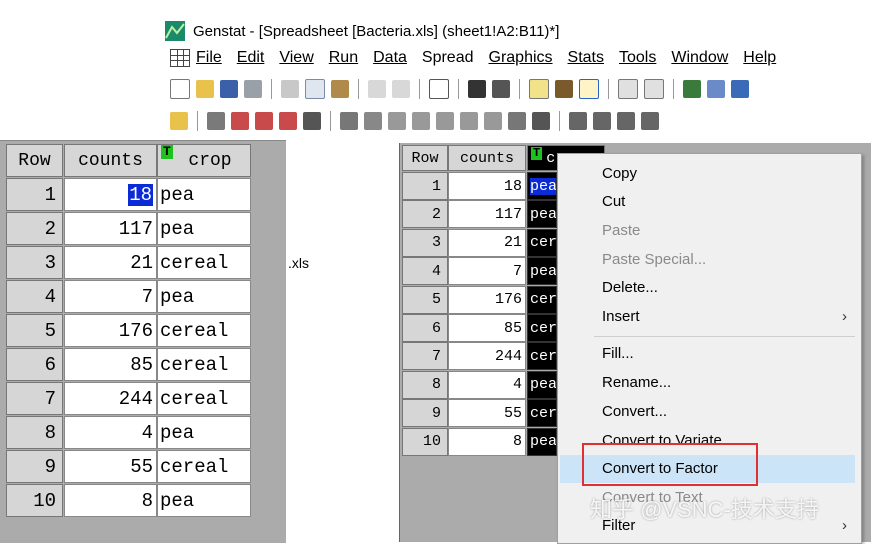  What do you see at coordinates (539, 89) in the screenshot?
I see `sheet-icon` at bounding box center [539, 89].